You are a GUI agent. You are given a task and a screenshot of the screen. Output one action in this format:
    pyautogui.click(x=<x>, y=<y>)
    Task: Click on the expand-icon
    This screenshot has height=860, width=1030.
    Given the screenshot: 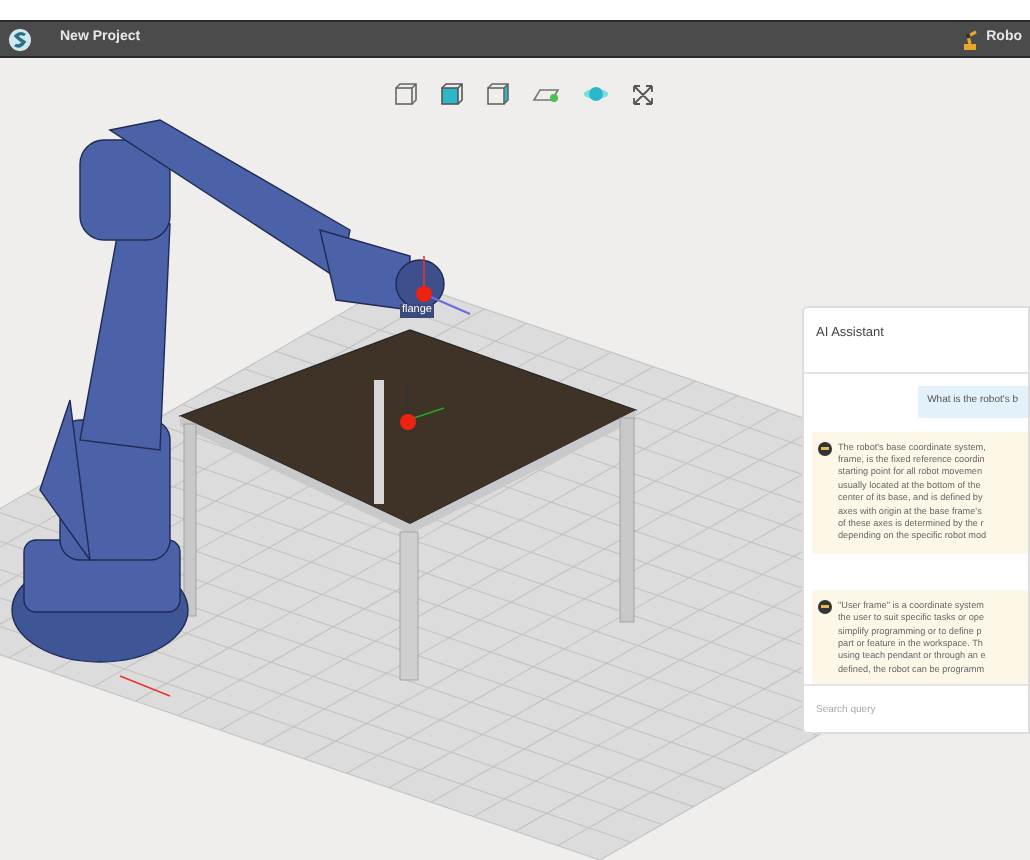 What is the action you would take?
    pyautogui.click(x=643, y=94)
    